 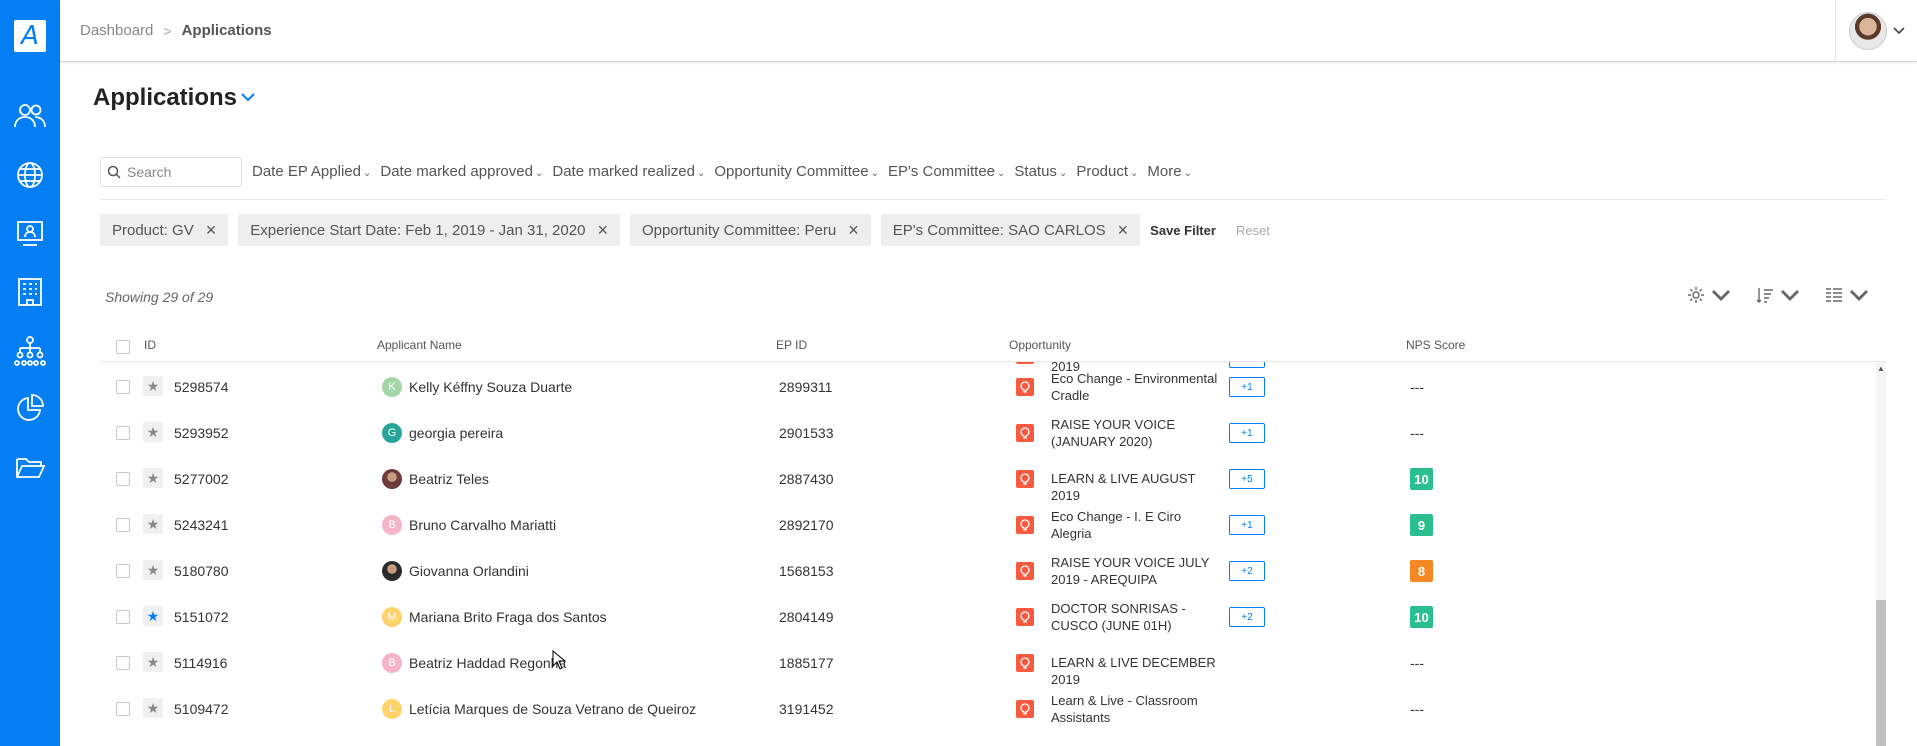 What do you see at coordinates (419, 345) in the screenshot?
I see `column-header-applicant-name: Applicant Name` at bounding box center [419, 345].